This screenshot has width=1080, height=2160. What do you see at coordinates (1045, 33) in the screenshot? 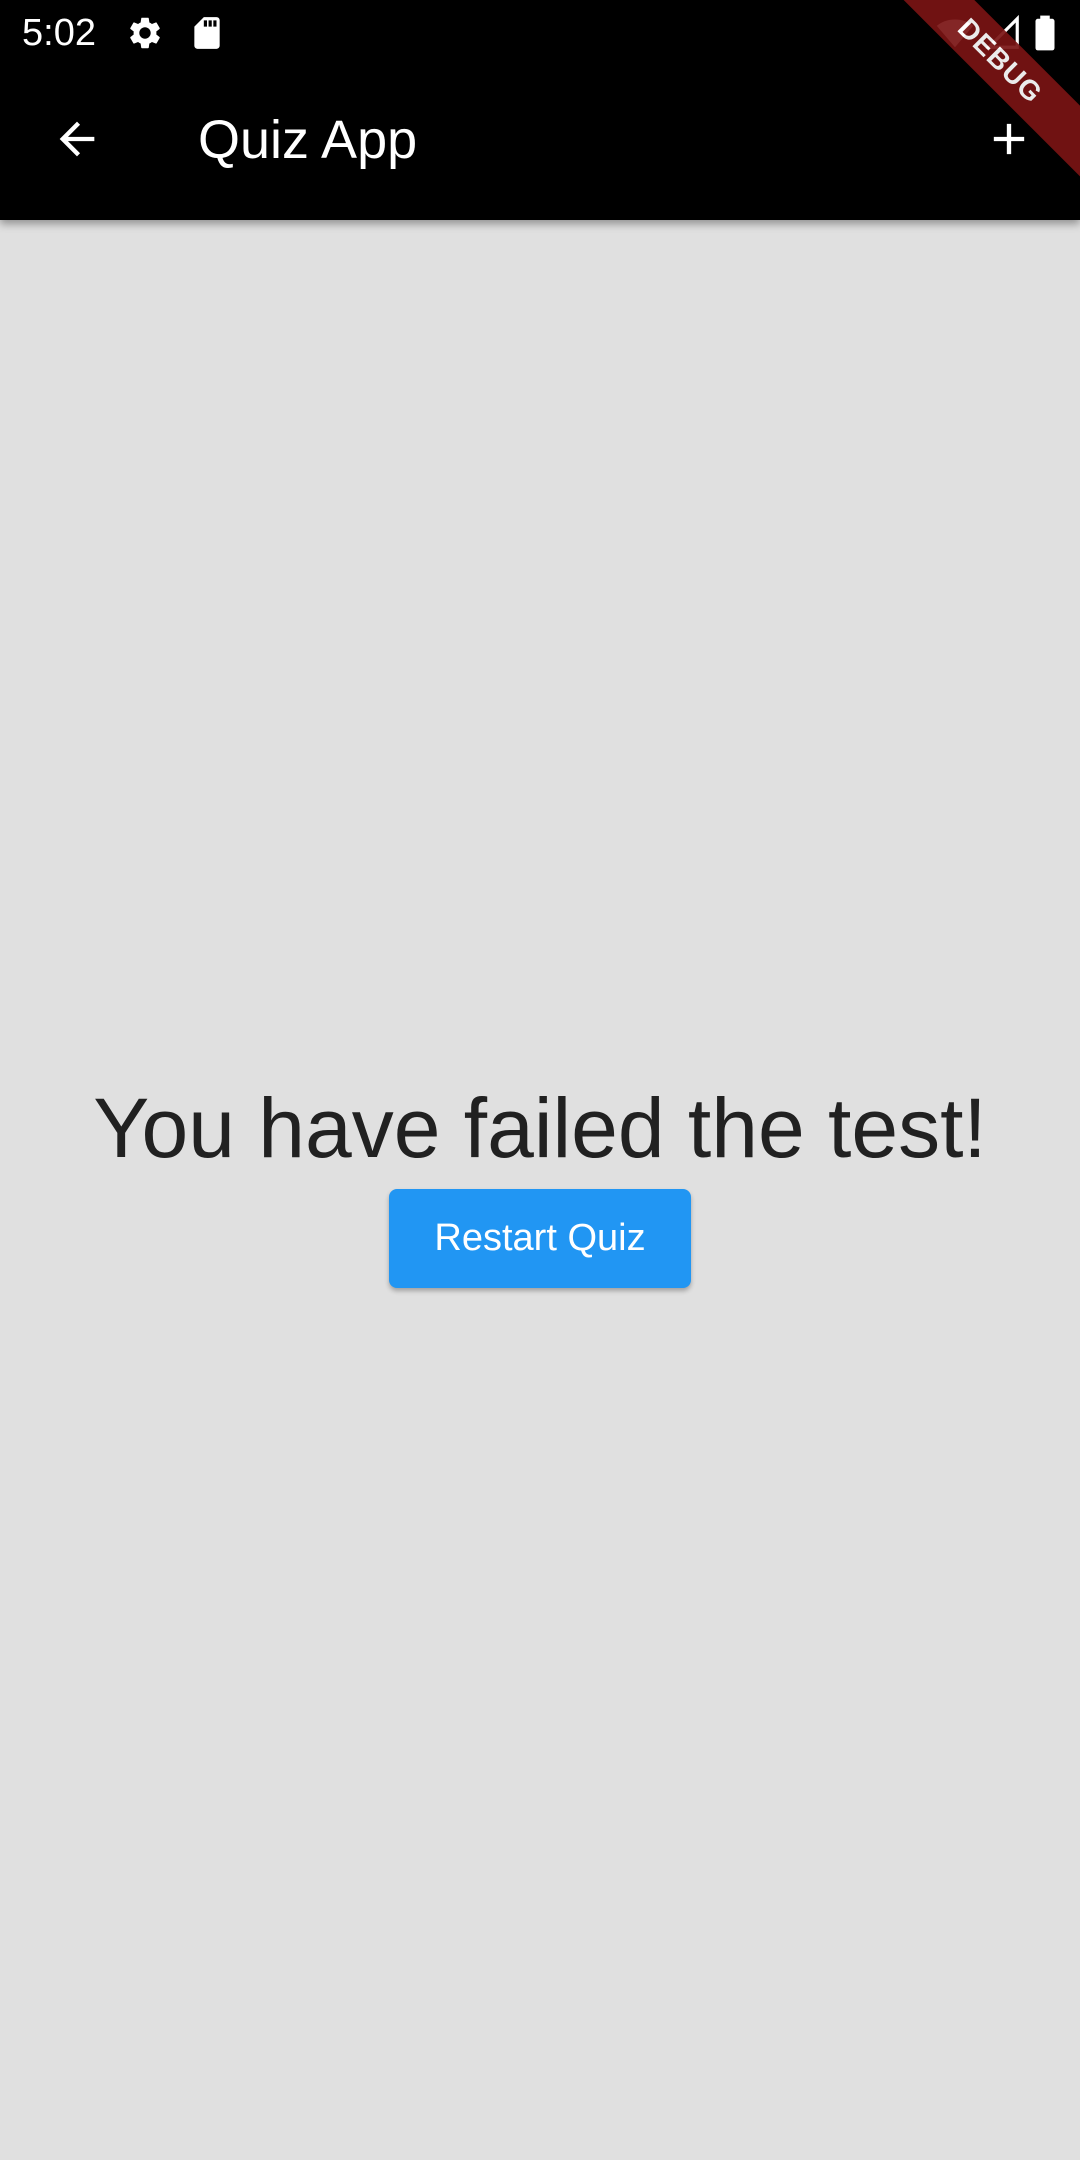
I see `battery-icon` at bounding box center [1045, 33].